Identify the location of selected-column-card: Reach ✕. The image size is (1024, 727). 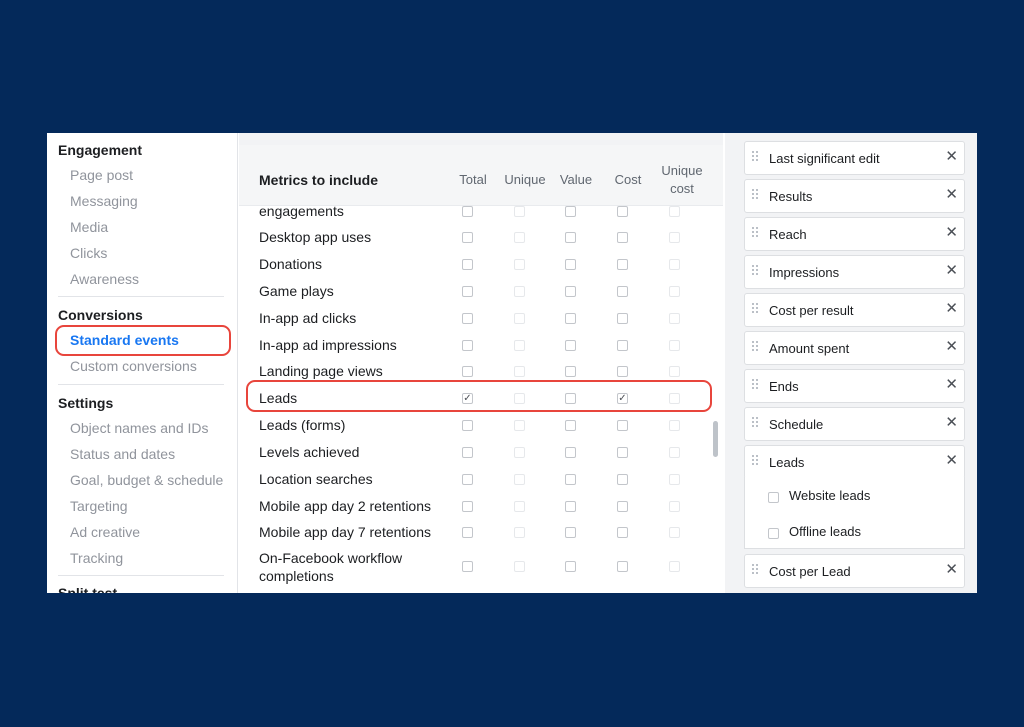
(854, 234).